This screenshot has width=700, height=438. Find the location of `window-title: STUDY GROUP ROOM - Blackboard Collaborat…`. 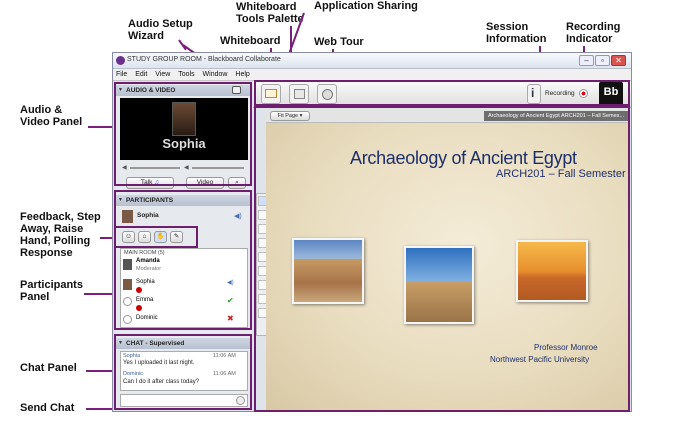

window-title: STUDY GROUP ROOM - Blackboard Collaborat… is located at coordinates (204, 59).